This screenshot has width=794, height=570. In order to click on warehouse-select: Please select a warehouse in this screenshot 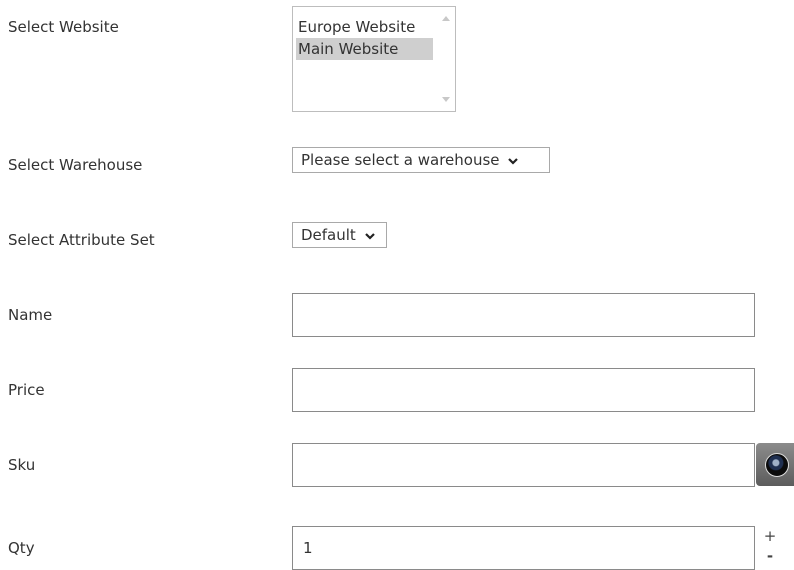, I will do `click(421, 160)`.